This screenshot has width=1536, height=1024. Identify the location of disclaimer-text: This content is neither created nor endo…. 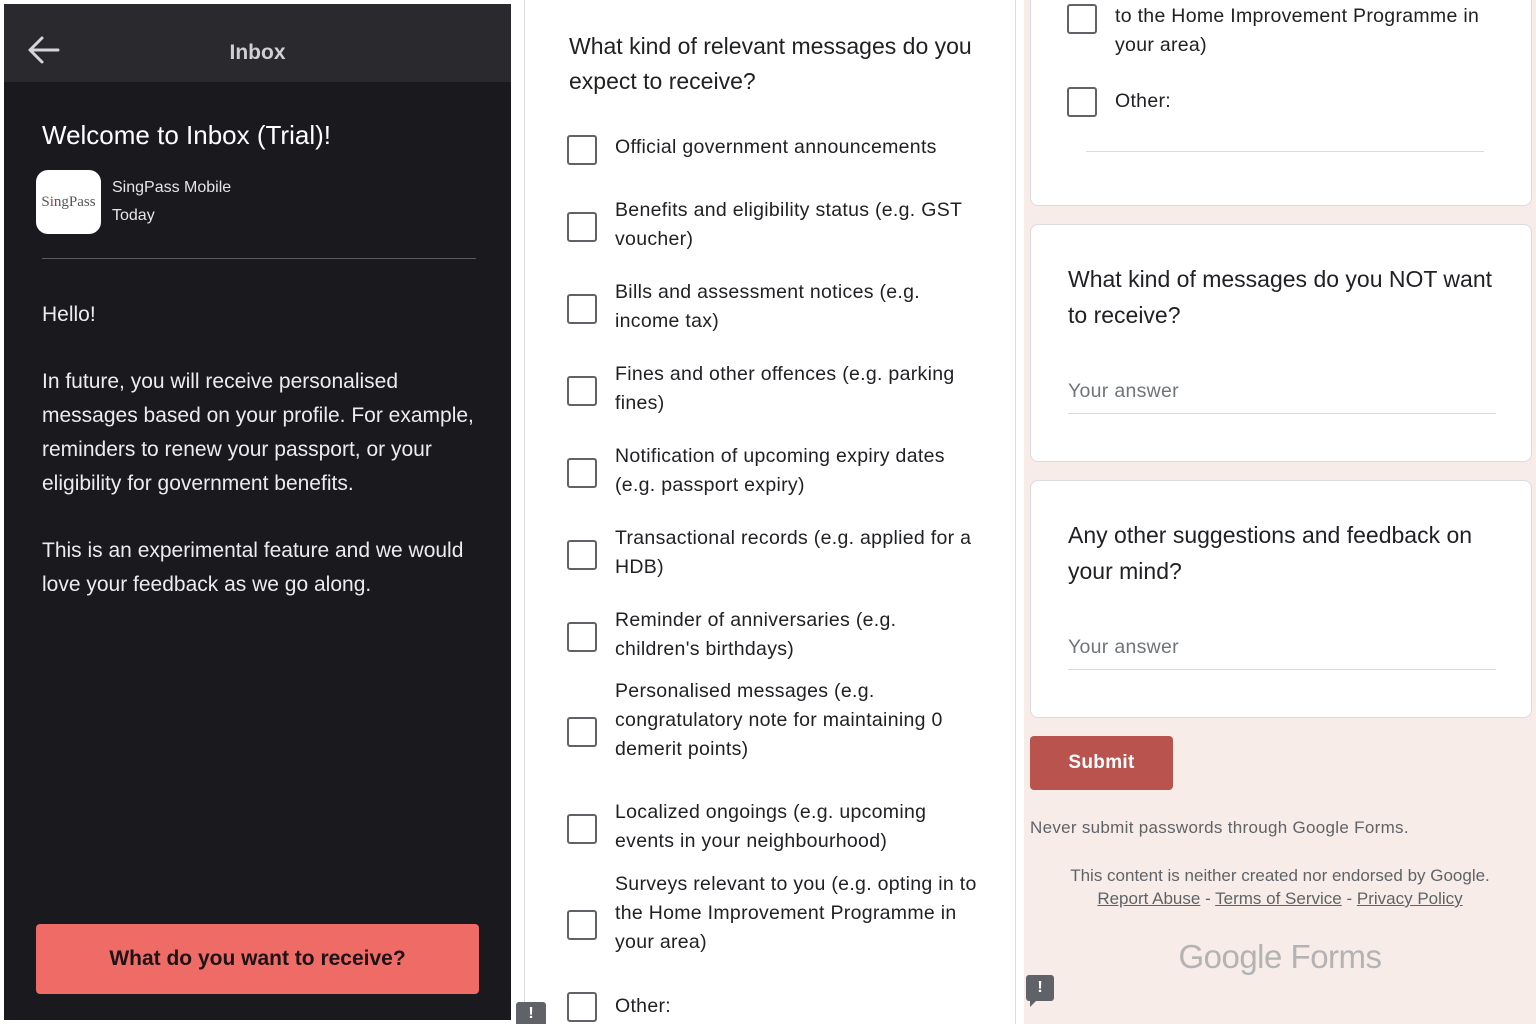
(1280, 875).